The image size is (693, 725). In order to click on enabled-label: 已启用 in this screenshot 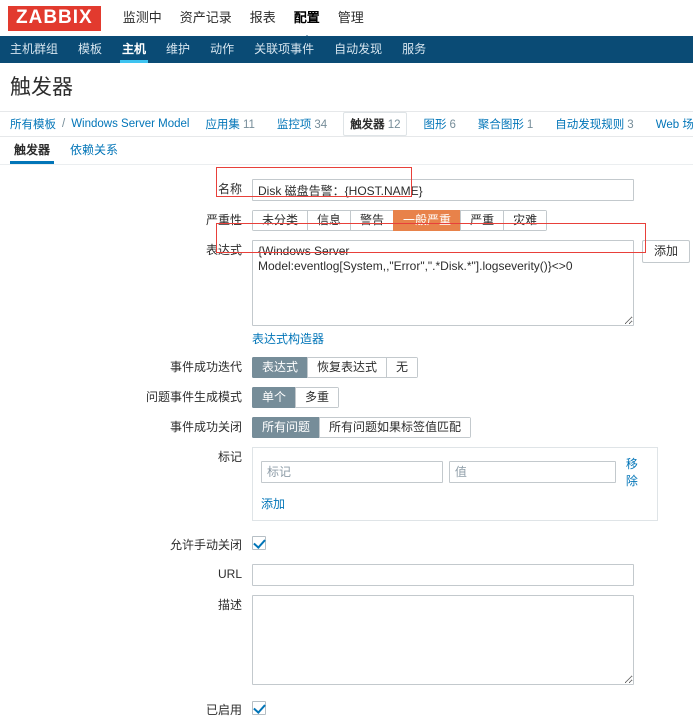, I will do `click(223, 710)`.